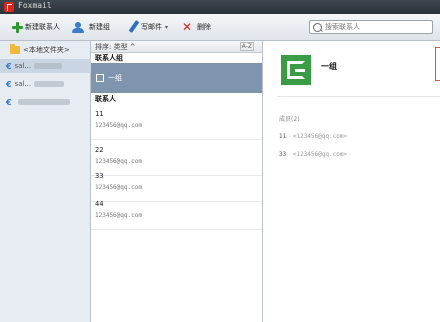 This screenshot has height=322, width=440. I want to click on contact-name: 11, so click(99, 114).